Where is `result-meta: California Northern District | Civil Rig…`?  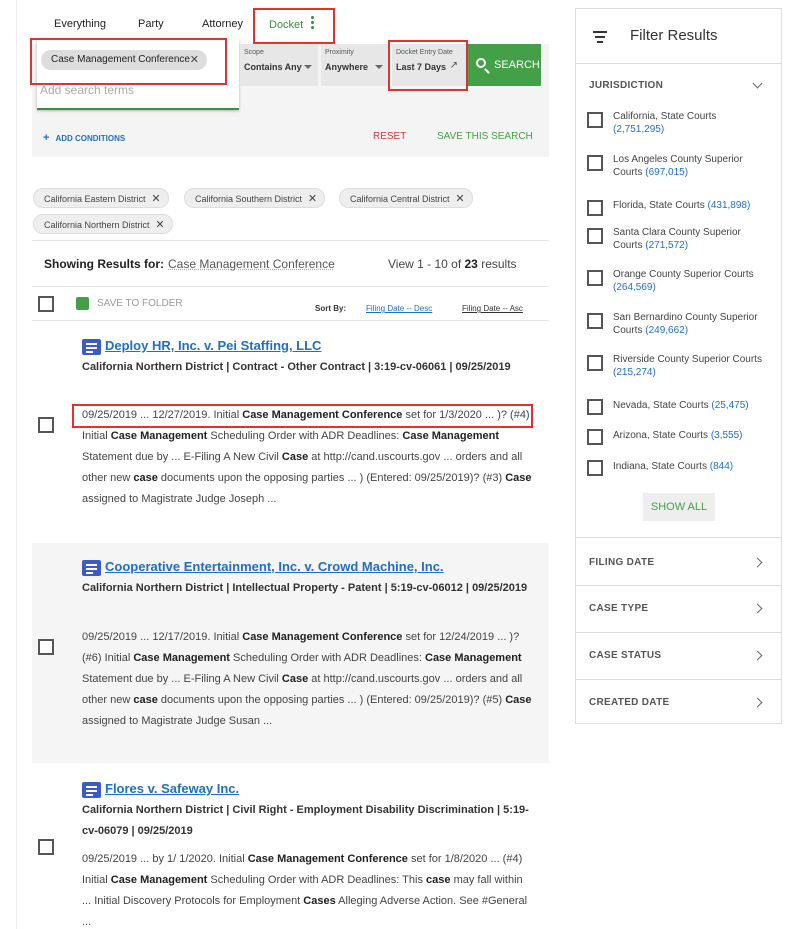 result-meta: California Northern District | Civil Rig… is located at coordinates (305, 820).